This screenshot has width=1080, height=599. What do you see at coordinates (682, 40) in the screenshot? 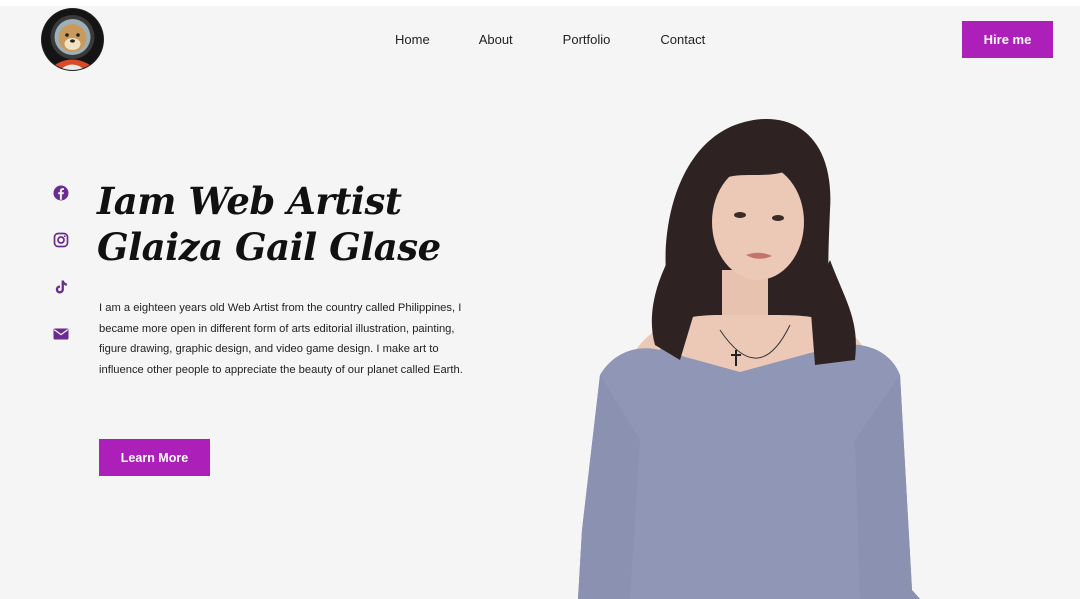
I see `nav-contact: Contact` at bounding box center [682, 40].